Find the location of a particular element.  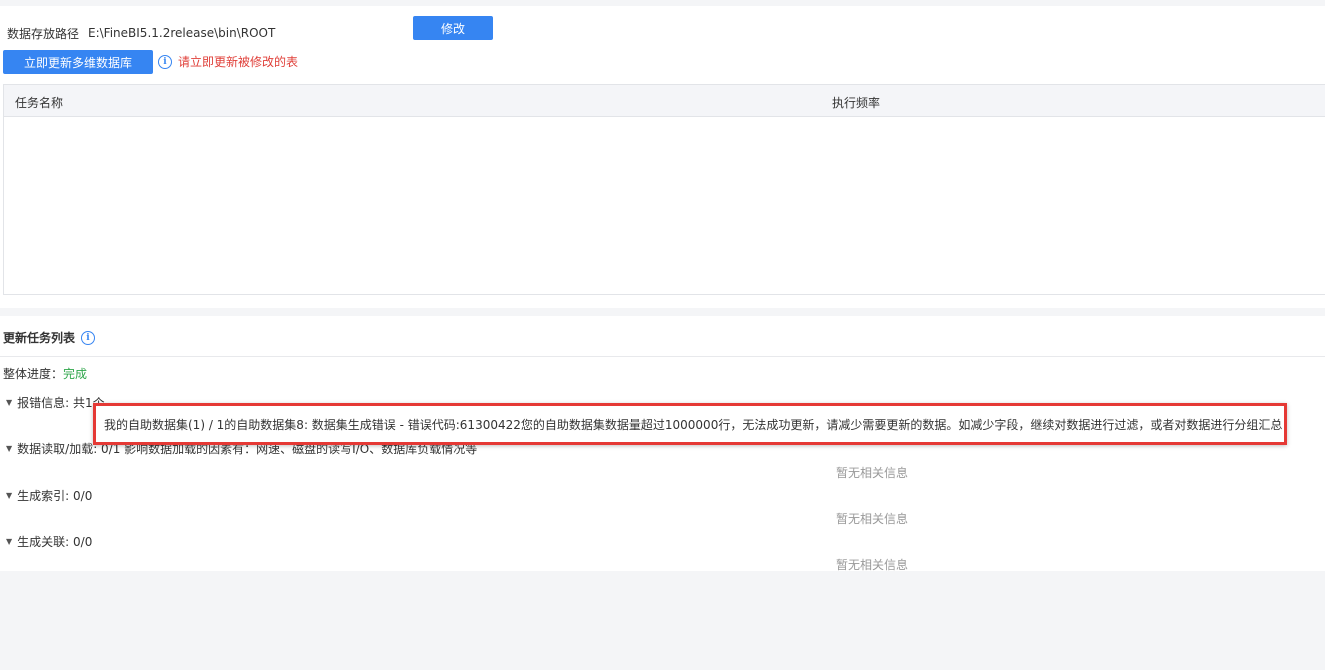

update-tip: i 请立即更新被修改的表 is located at coordinates (228, 61).